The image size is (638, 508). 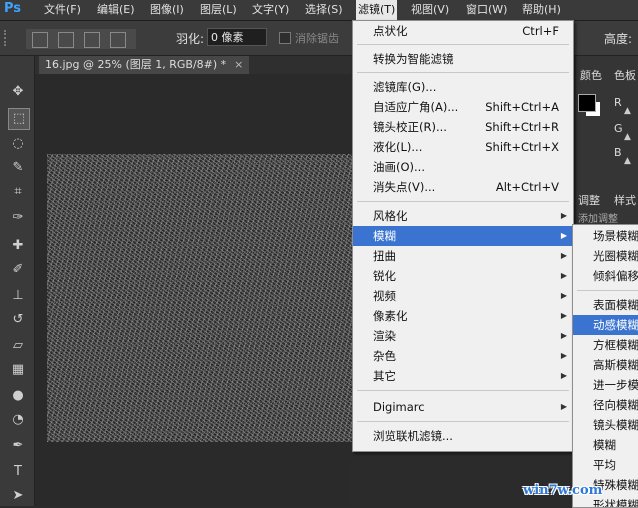 What do you see at coordinates (190, 39) in the screenshot?
I see `feather-label: 羽化:` at bounding box center [190, 39].